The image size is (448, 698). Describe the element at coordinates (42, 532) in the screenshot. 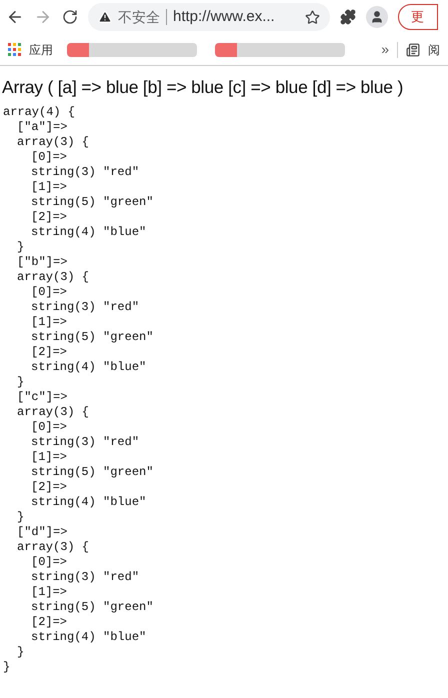

I see `code-line: ["d"]=>` at that location.